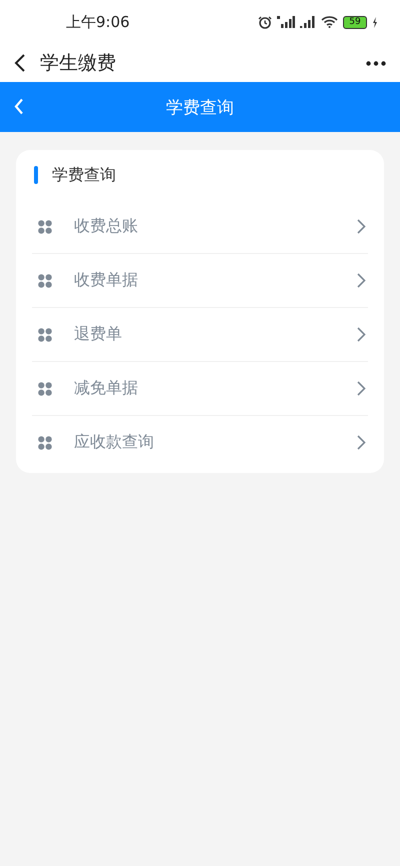  I want to click on accent-bar, so click(36, 175).